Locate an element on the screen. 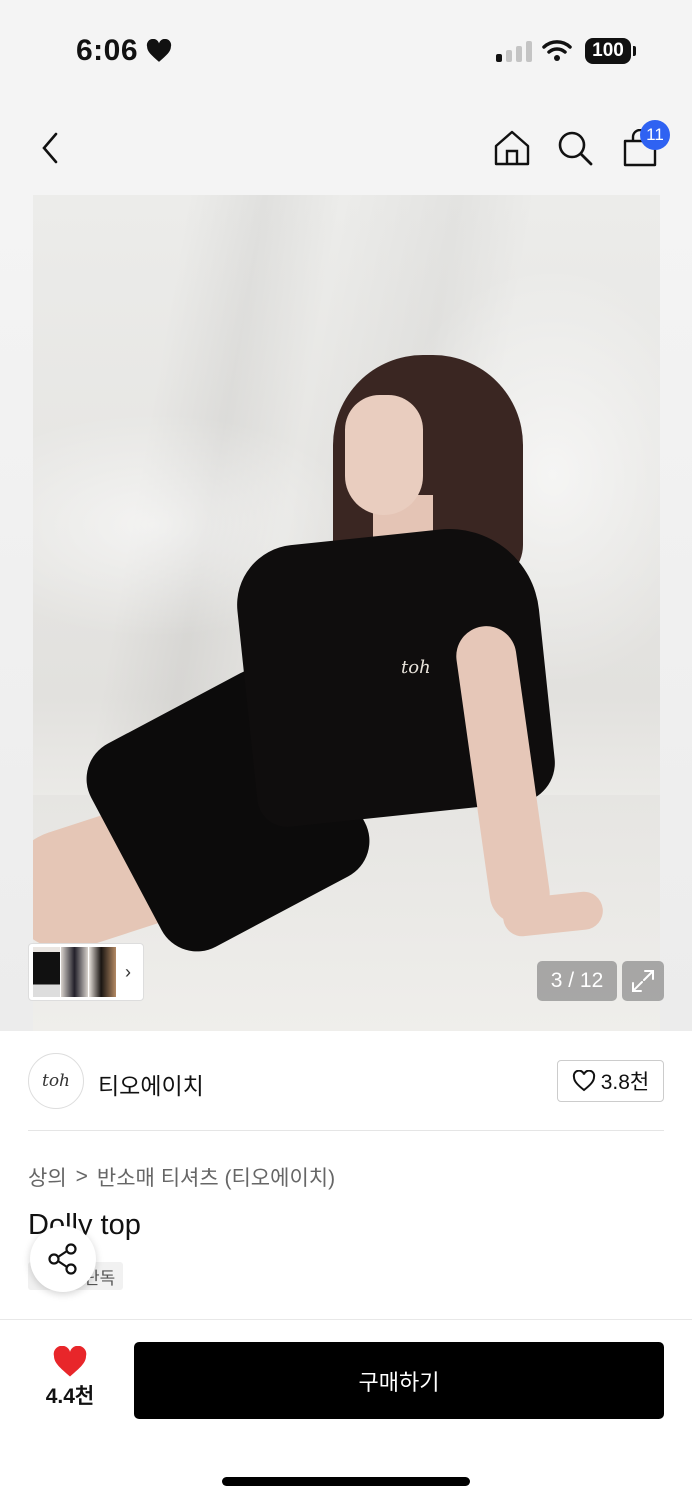 The width and height of the screenshot is (692, 1500). cart-count-badge: 11 is located at coordinates (655, 135).